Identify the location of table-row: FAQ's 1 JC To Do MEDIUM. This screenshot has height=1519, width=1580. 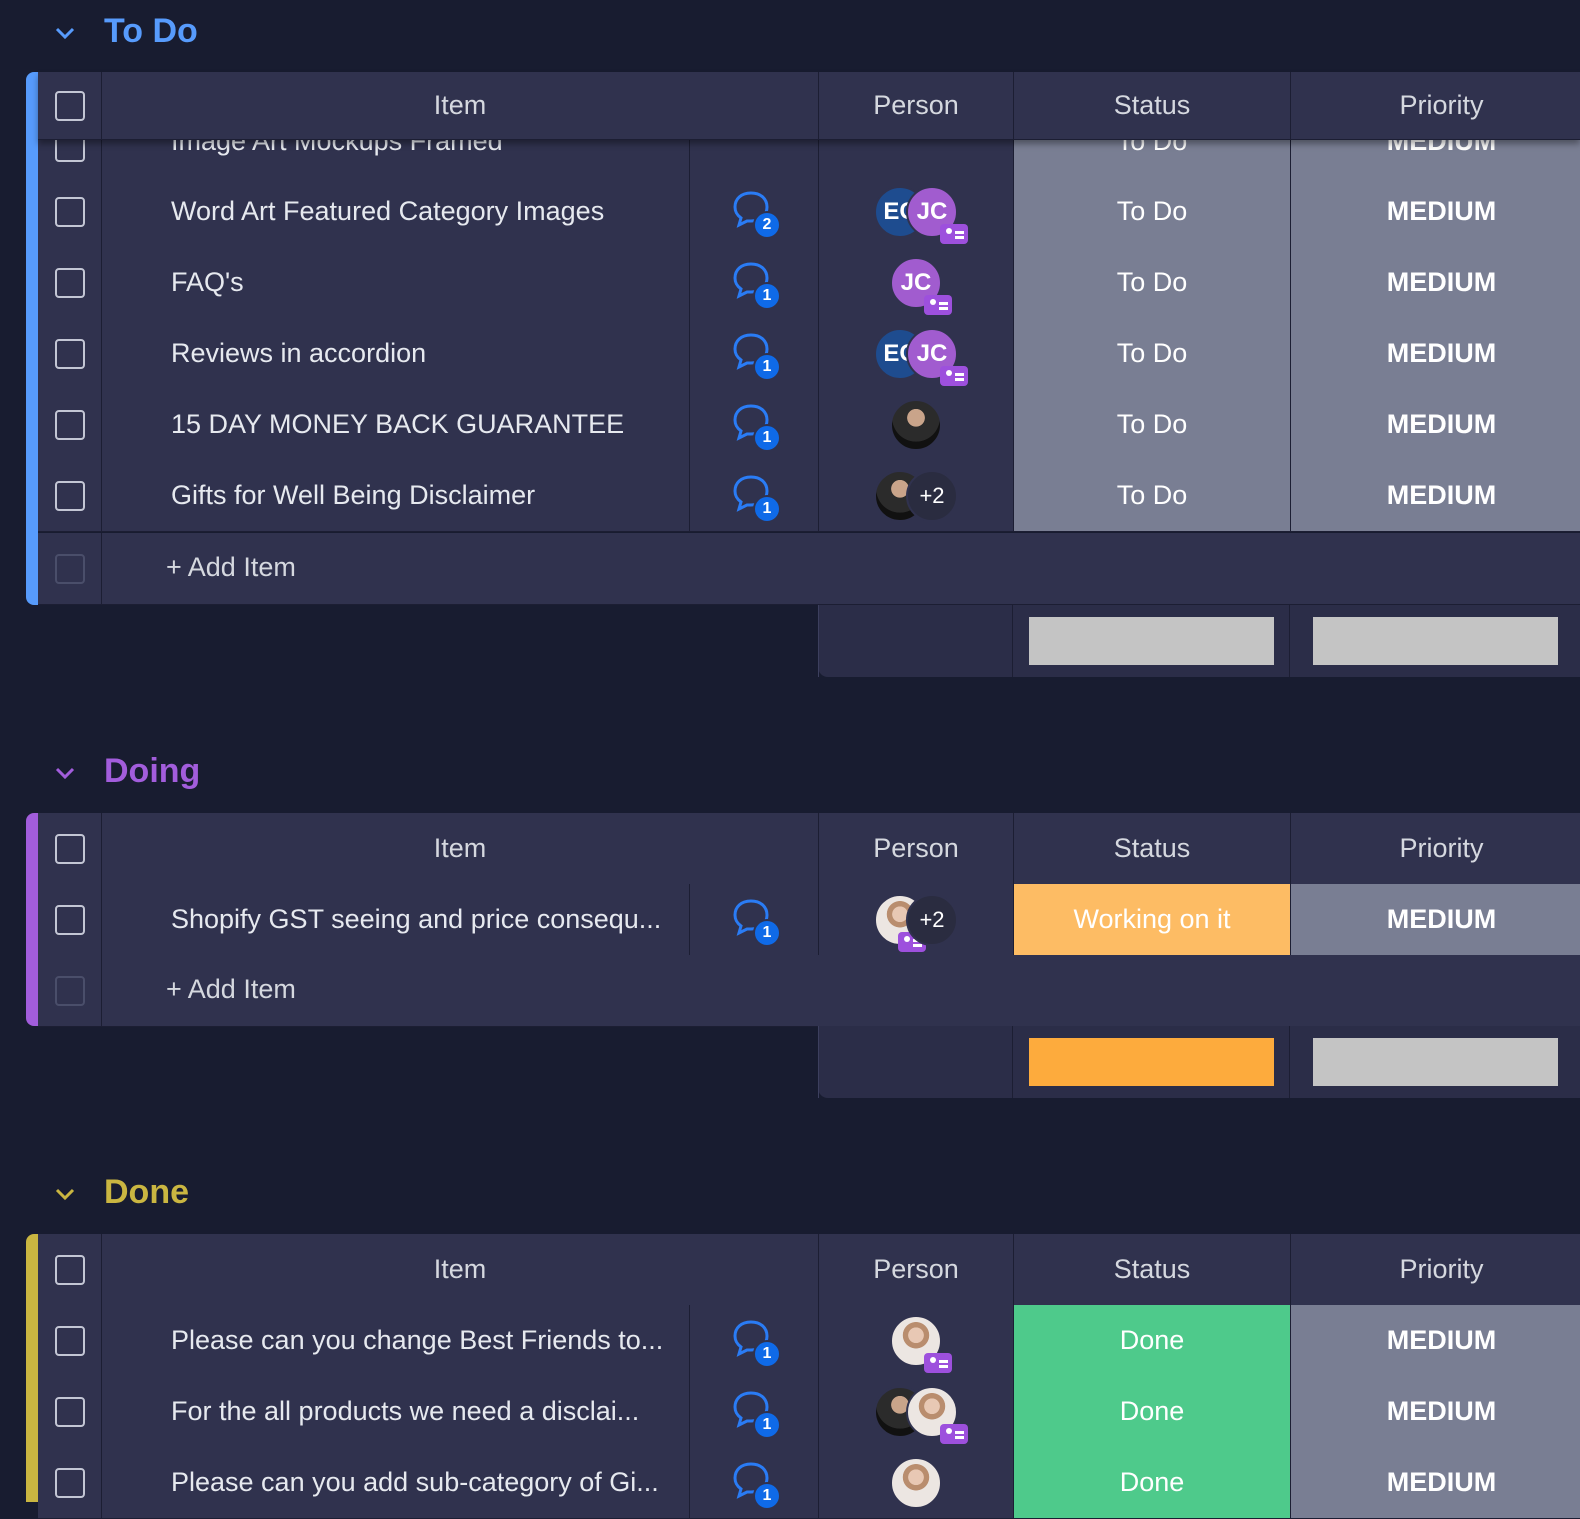
(809, 283).